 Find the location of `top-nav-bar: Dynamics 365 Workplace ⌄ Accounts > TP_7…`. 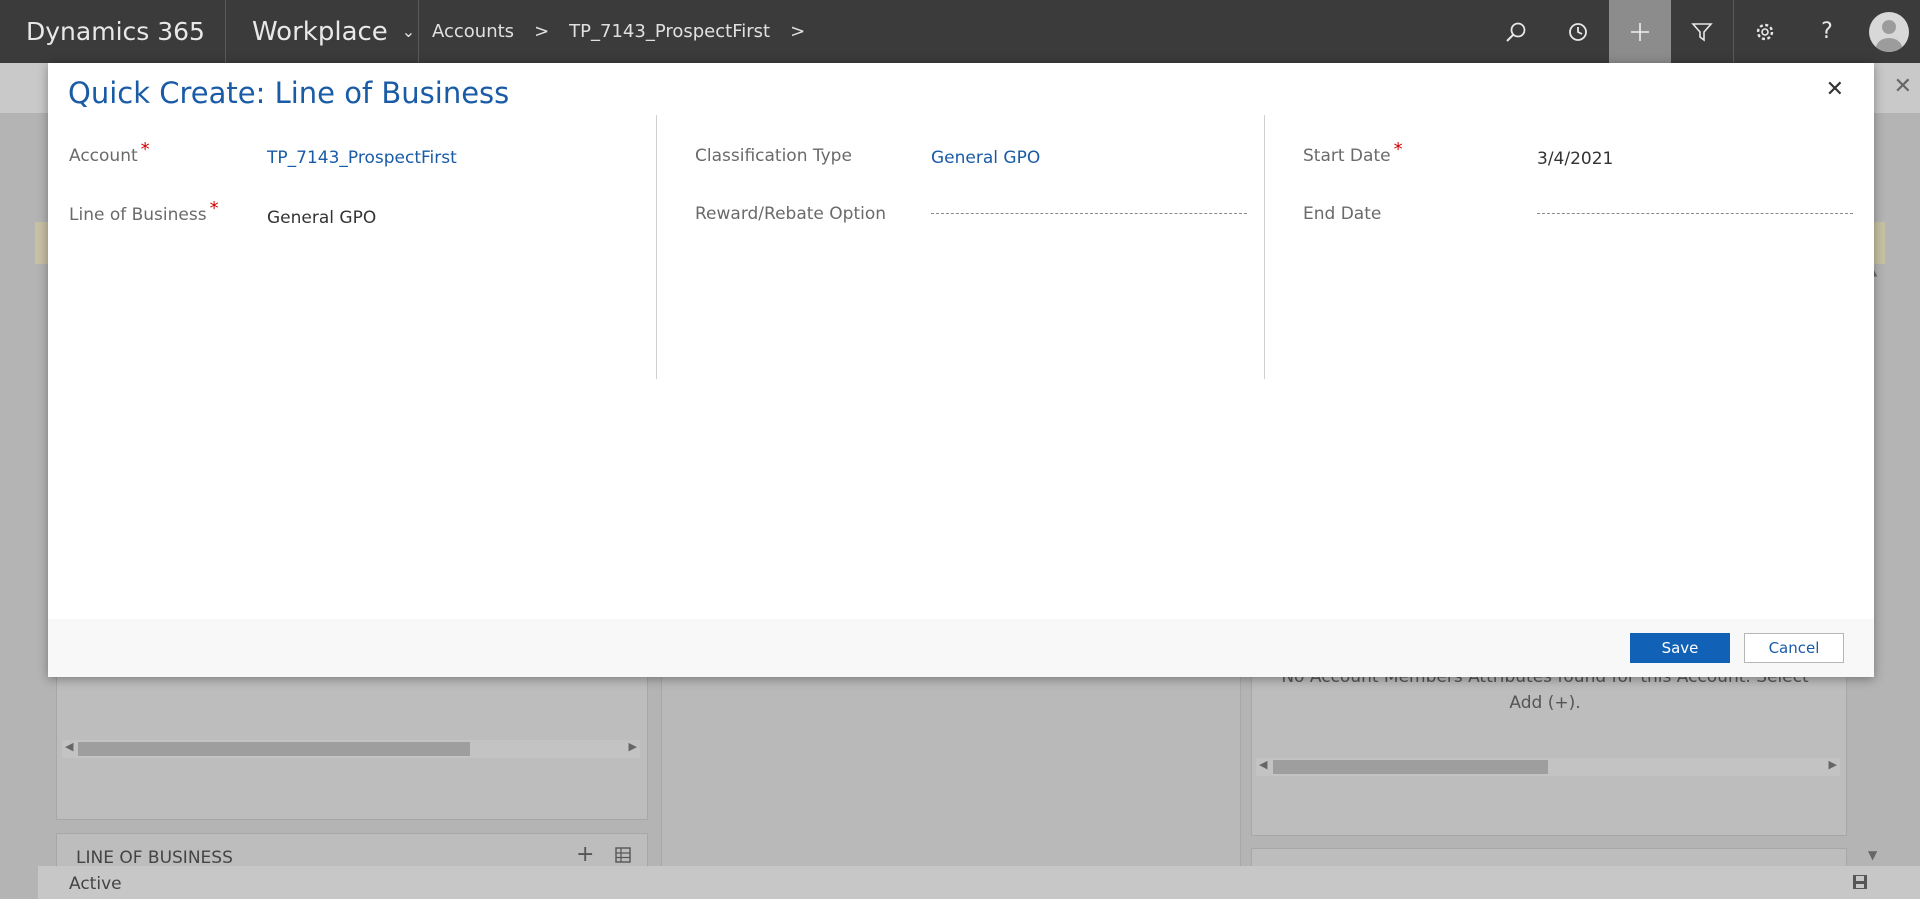

top-nav-bar: Dynamics 365 Workplace ⌄ Accounts > TP_7… is located at coordinates (960, 31).